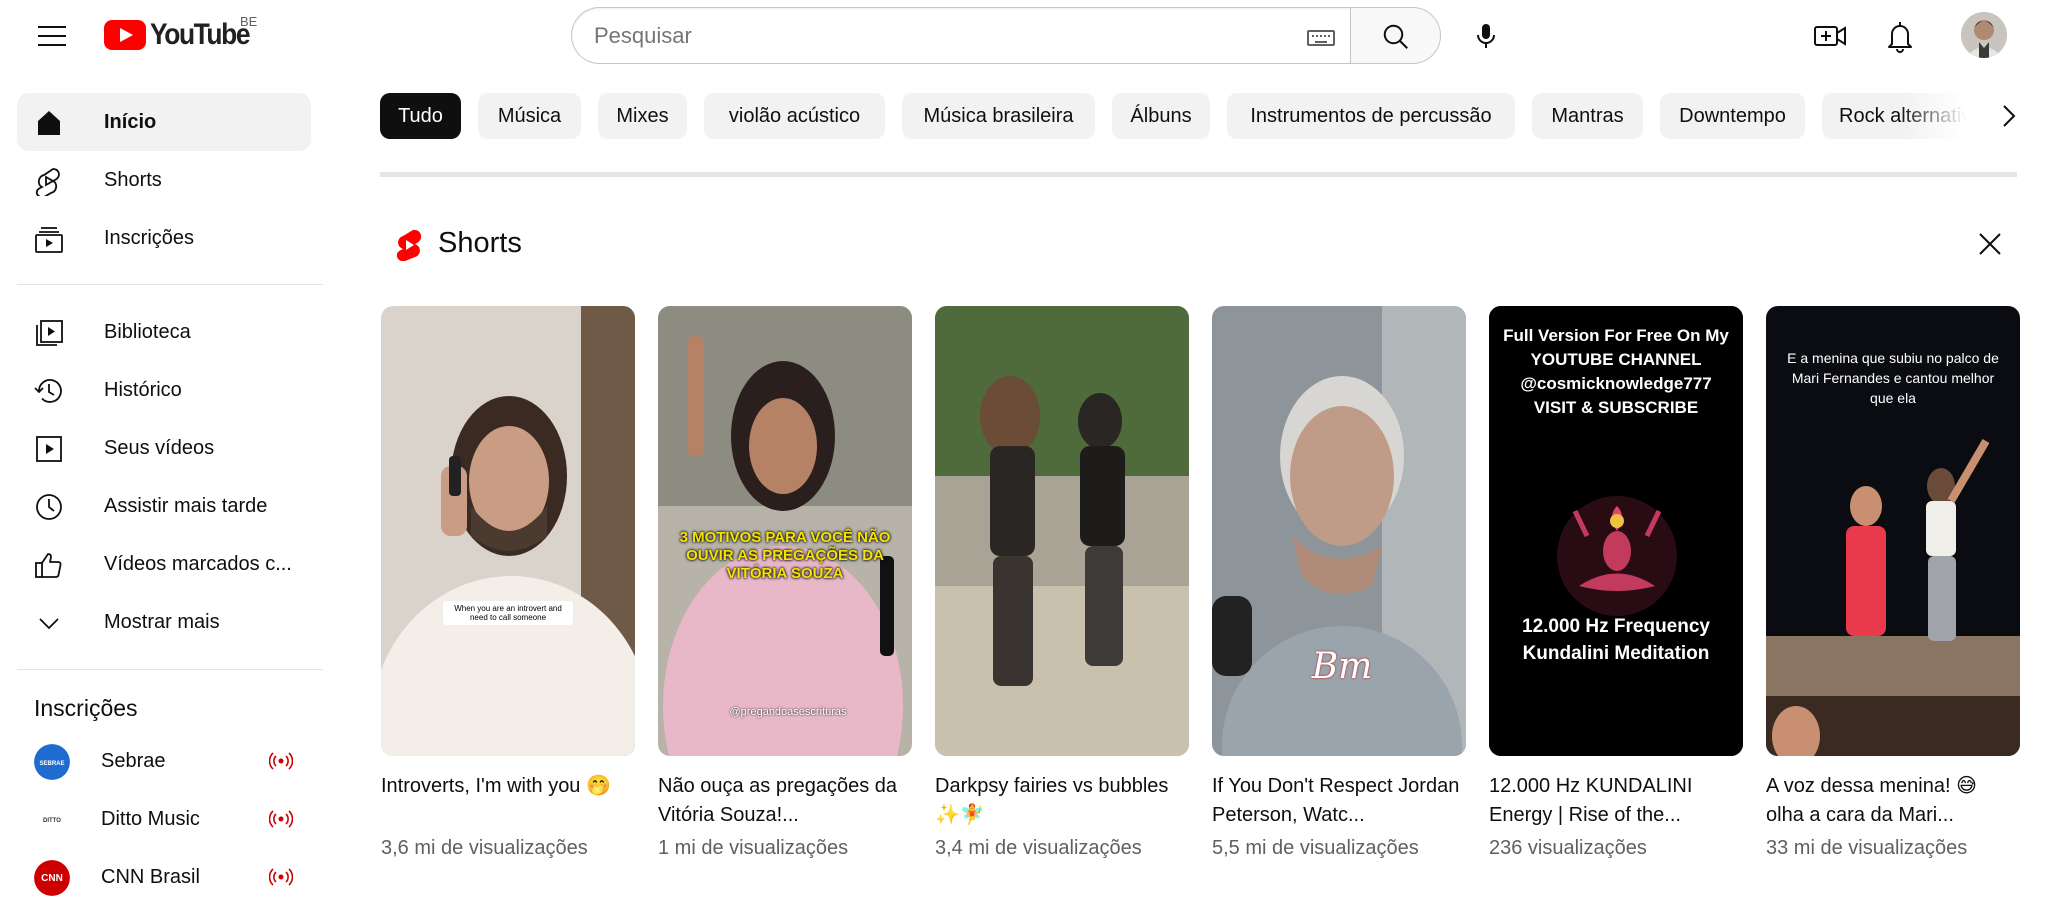  What do you see at coordinates (49, 123) in the screenshot?
I see `home-icon` at bounding box center [49, 123].